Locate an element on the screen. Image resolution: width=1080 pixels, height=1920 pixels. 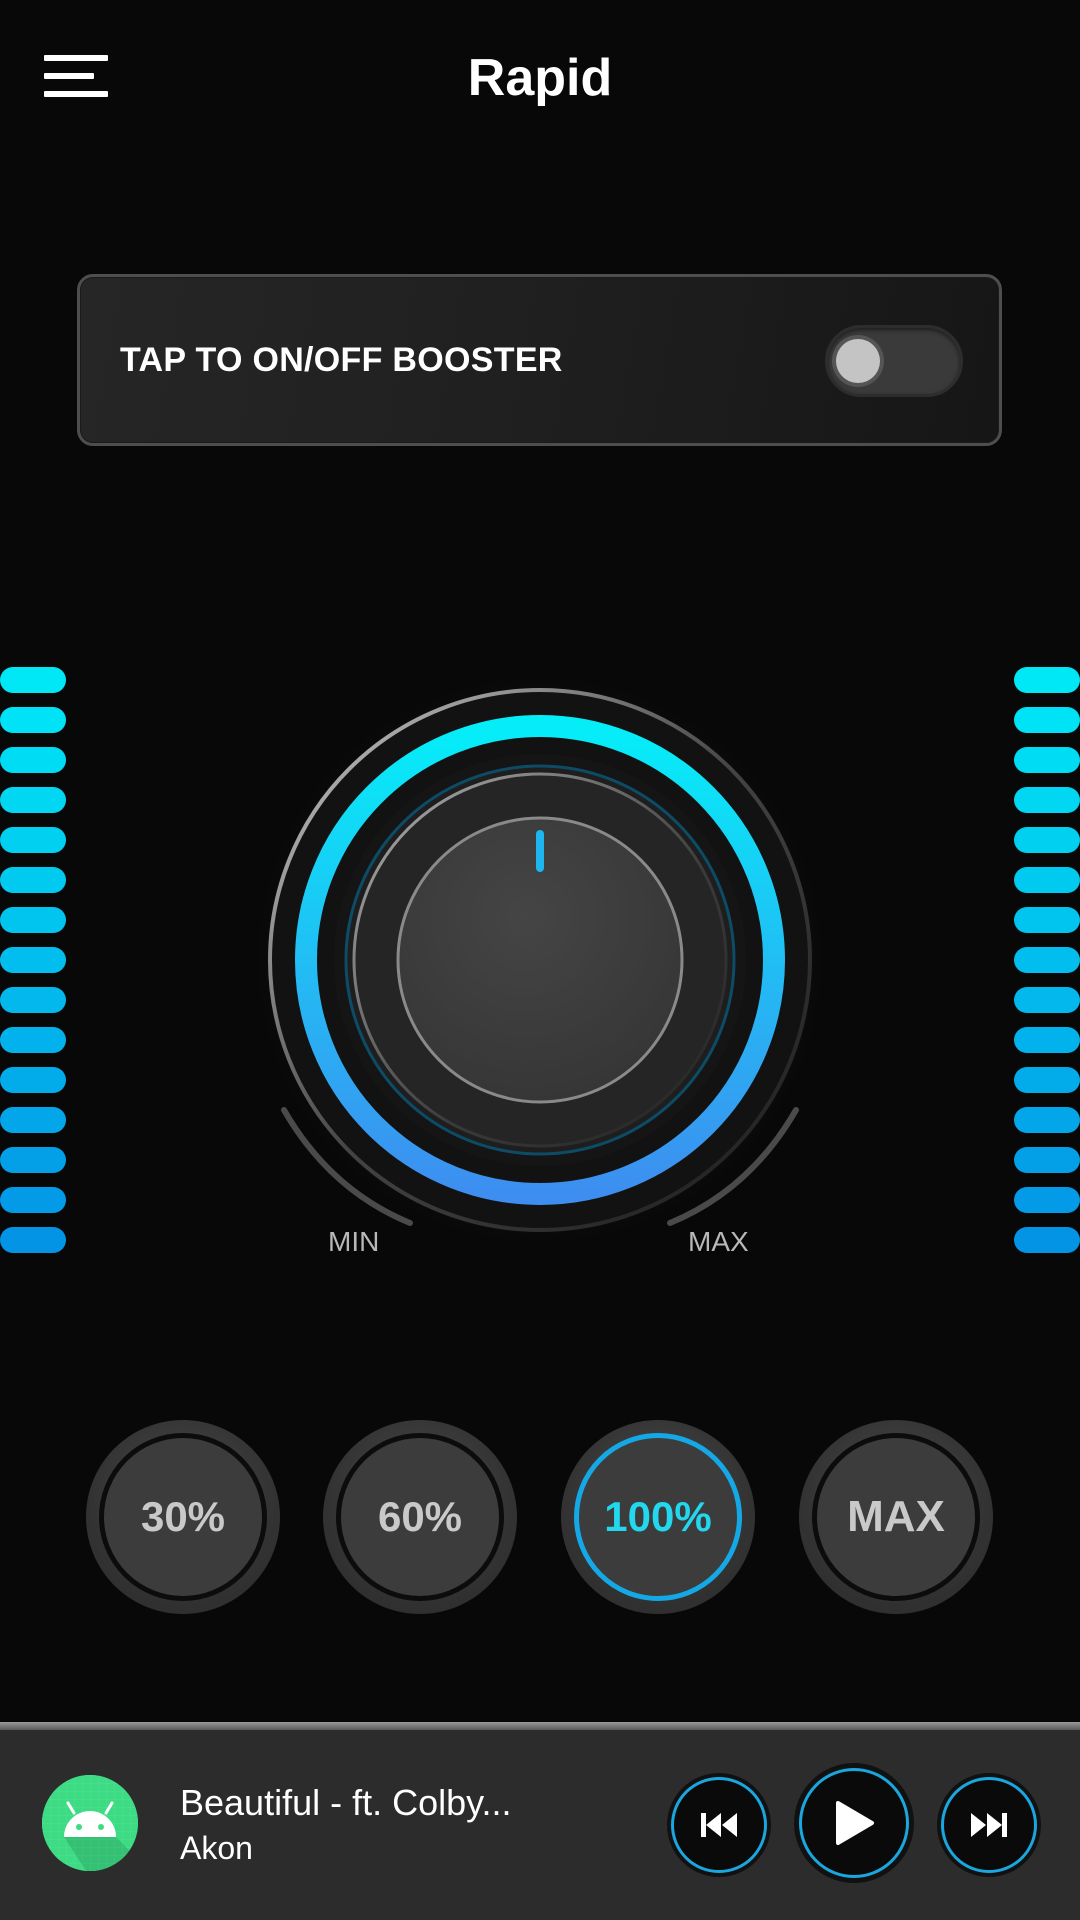
next-button is located at coordinates (989, 1825).